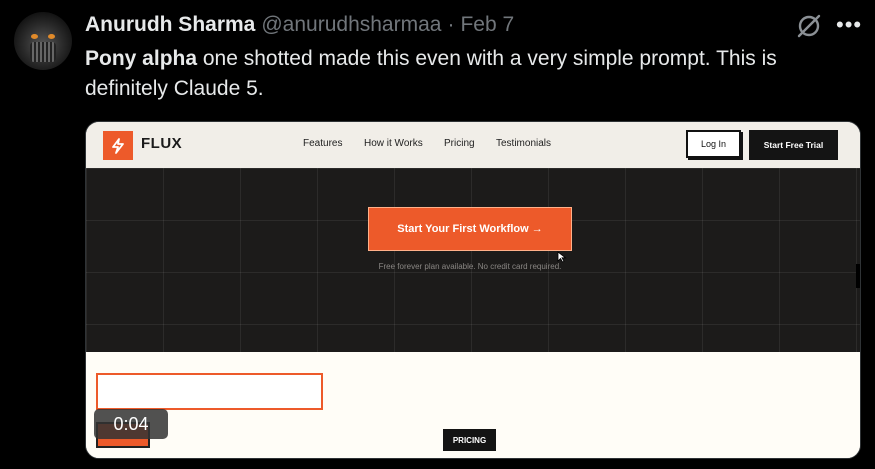 This screenshot has height=469, width=875. What do you see at coordinates (459, 143) in the screenshot?
I see `nav-link-pricing: Pricing` at bounding box center [459, 143].